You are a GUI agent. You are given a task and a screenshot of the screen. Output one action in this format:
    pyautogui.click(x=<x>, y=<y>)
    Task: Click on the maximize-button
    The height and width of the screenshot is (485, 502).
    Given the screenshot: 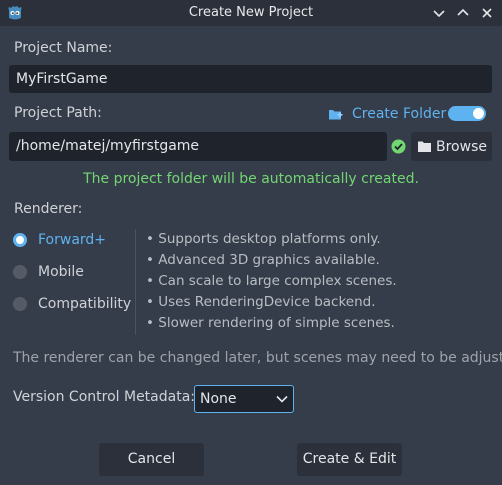 What is the action you would take?
    pyautogui.click(x=463, y=13)
    